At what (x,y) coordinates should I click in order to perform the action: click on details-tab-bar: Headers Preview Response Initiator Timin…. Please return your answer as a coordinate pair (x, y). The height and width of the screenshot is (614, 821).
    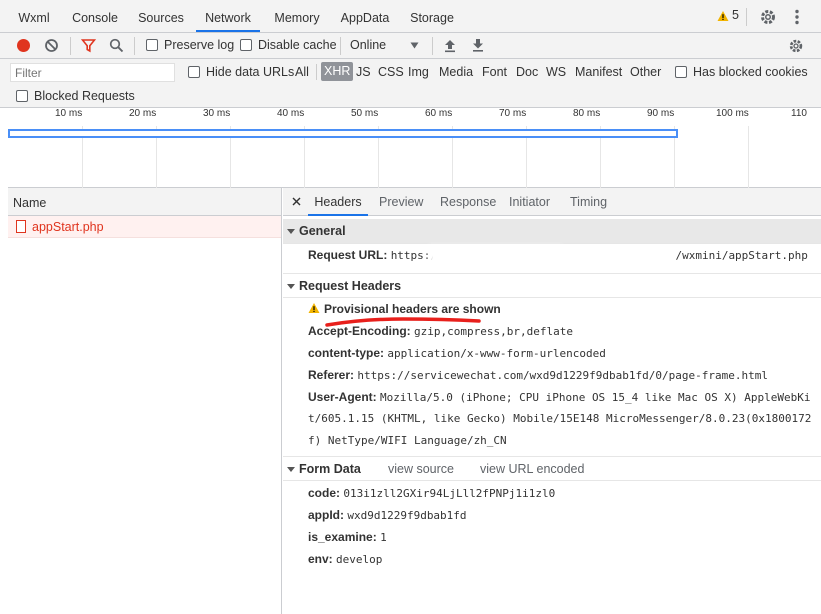
    Looking at the image, I should click on (552, 202).